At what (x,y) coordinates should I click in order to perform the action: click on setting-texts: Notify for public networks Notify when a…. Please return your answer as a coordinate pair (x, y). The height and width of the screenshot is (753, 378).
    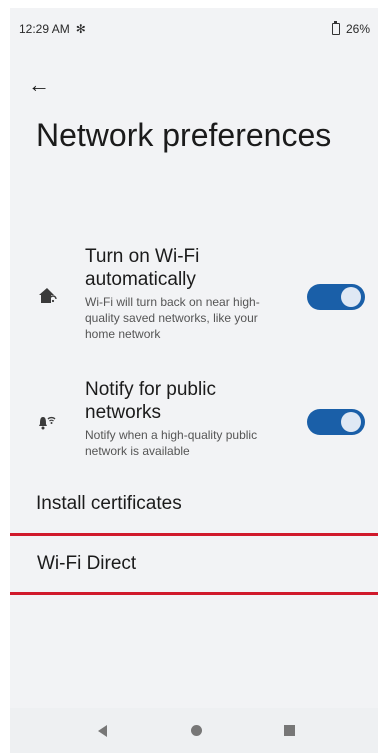
    Looking at the image, I should click on (180, 418).